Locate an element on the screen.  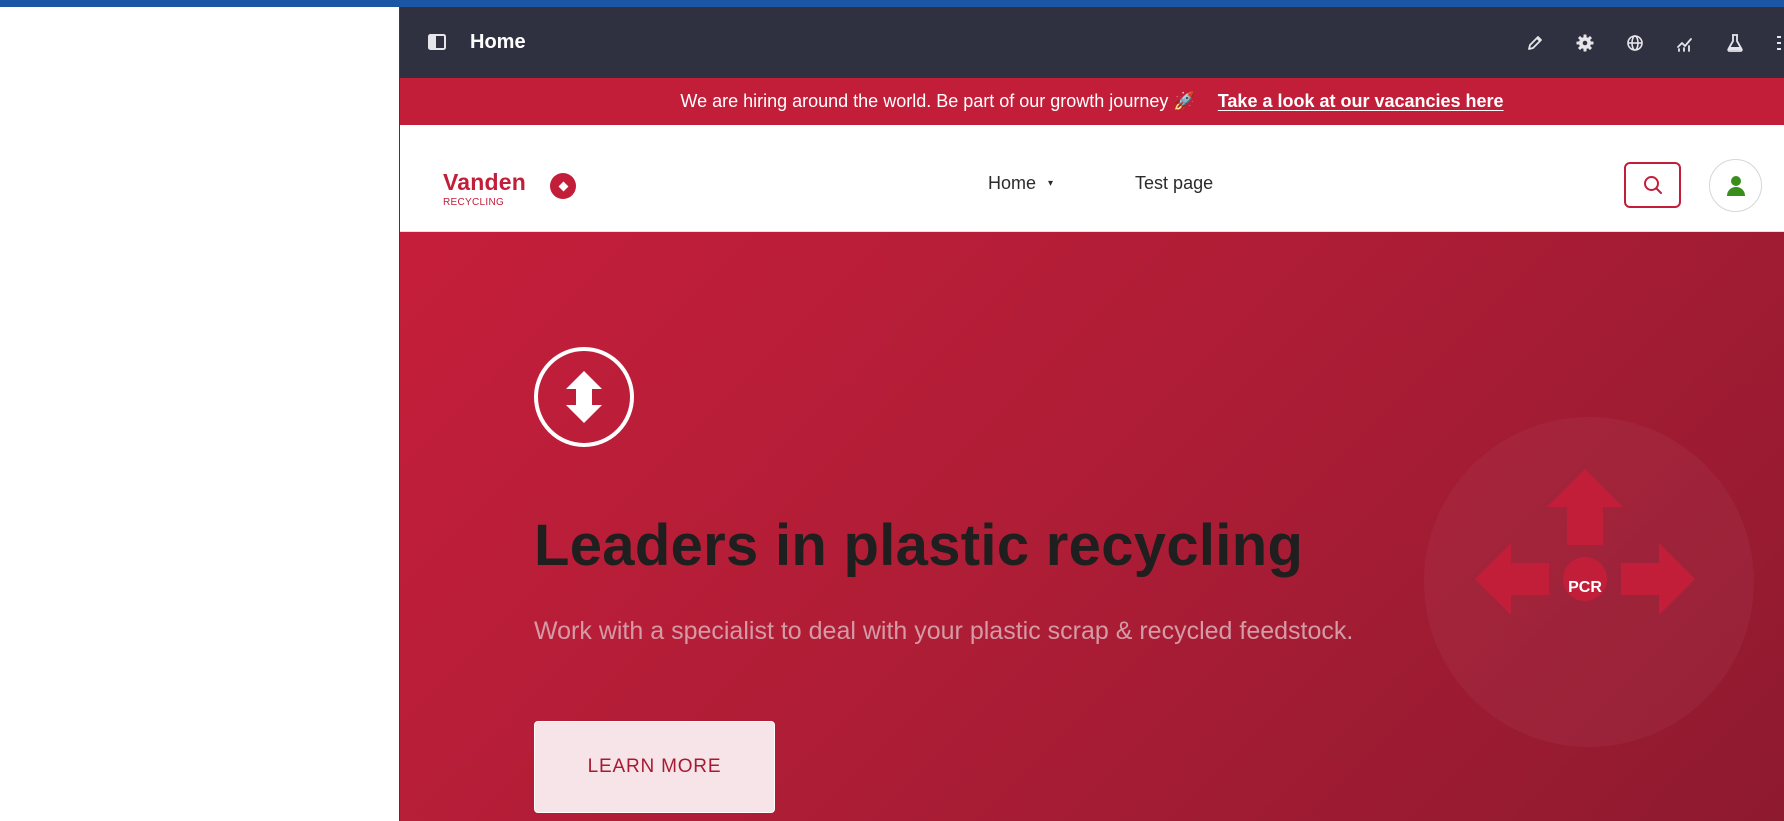
nav-item-label: Test page is located at coordinates (1174, 183).